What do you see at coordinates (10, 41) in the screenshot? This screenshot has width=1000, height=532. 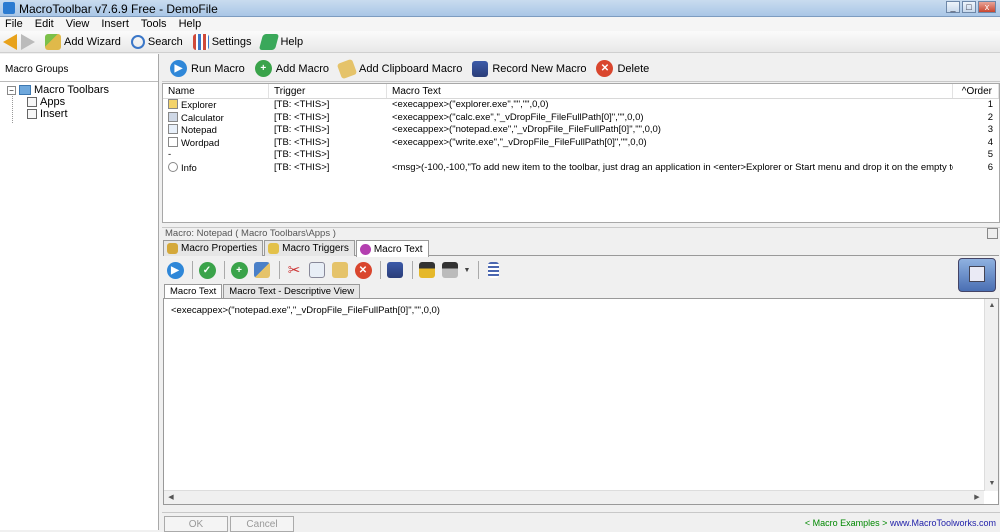 I see `back-arrow-icon` at bounding box center [10, 41].